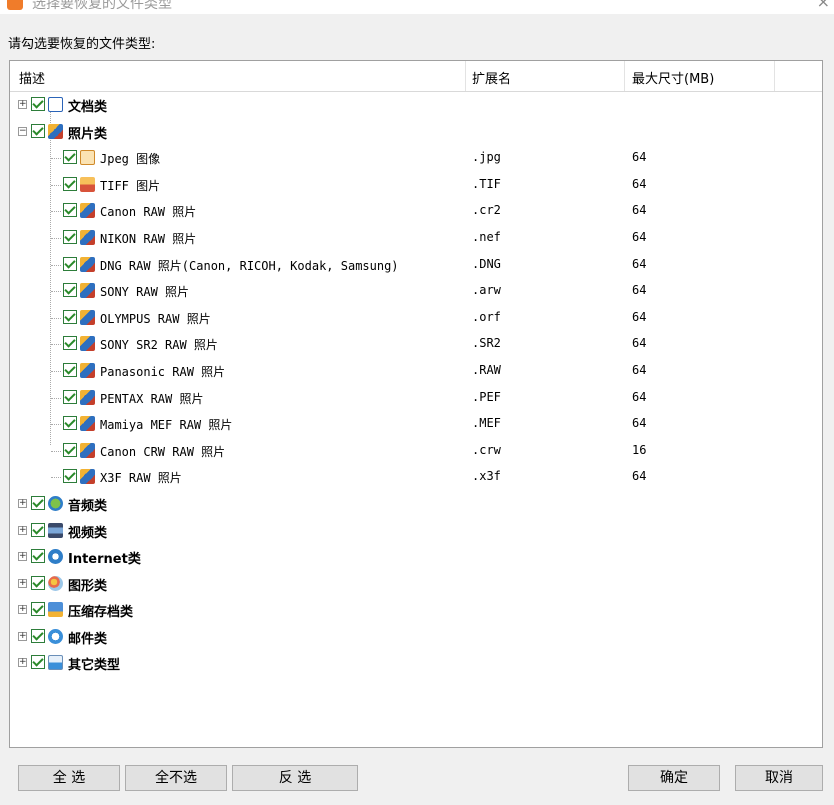  I want to click on category-label: 视频类, so click(88, 533).